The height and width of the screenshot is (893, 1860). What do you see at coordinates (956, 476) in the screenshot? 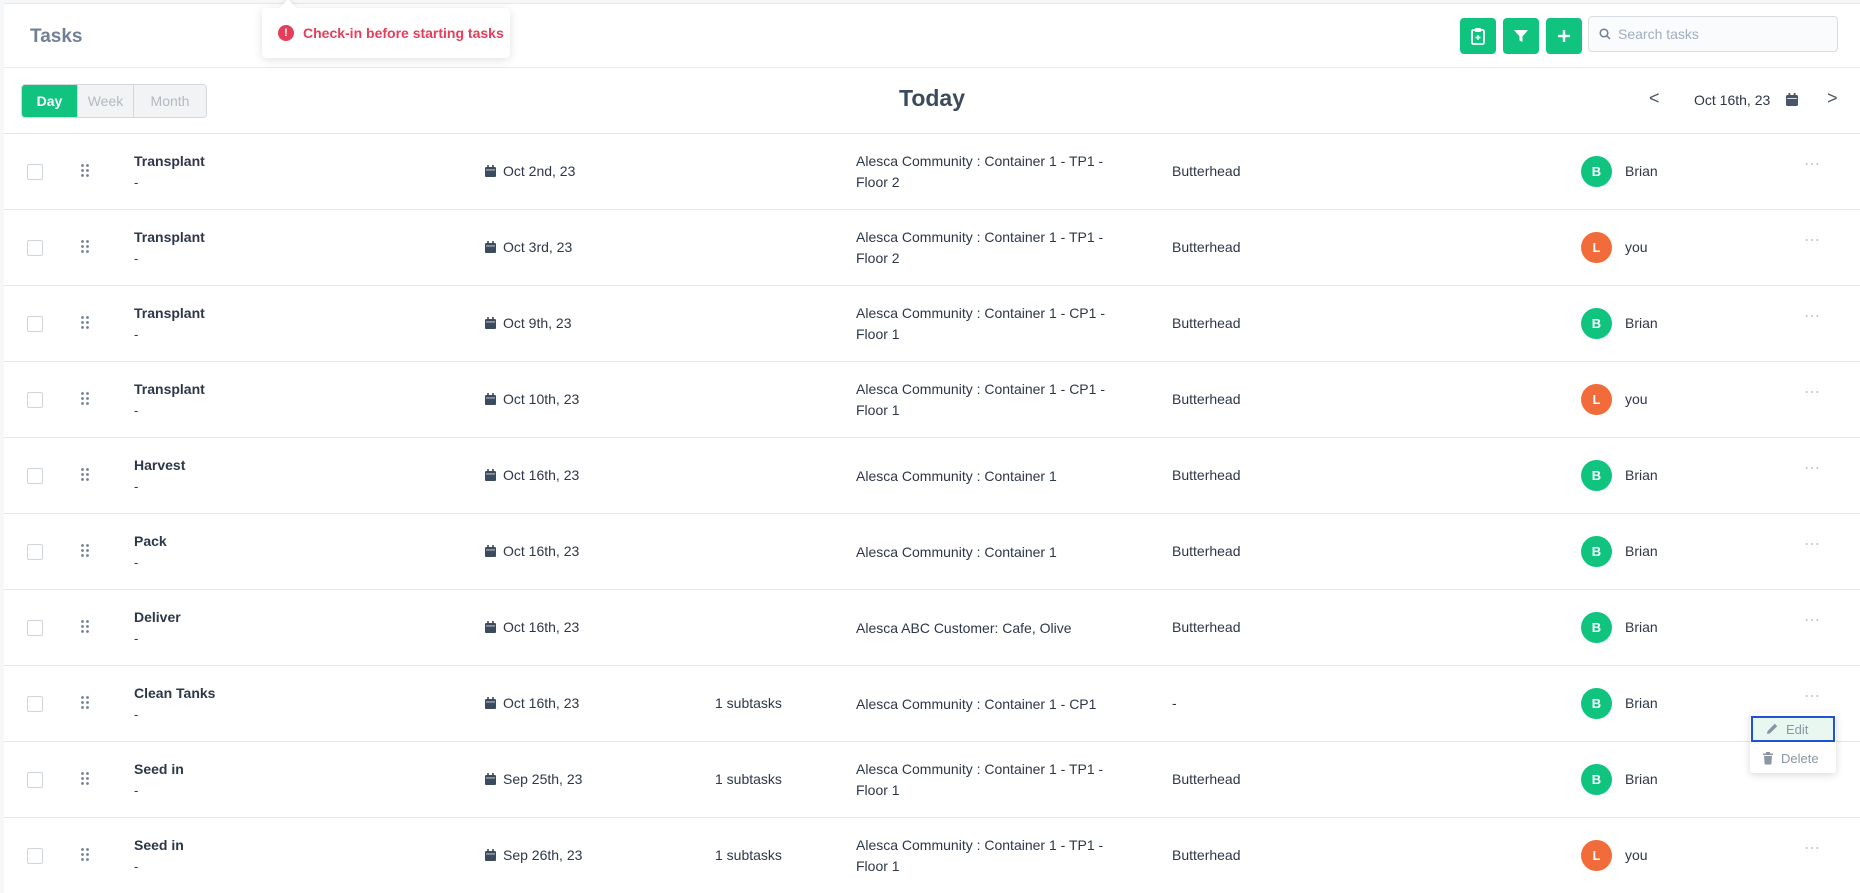
I see `task-location: Alesca Community : Container 1` at bounding box center [956, 476].